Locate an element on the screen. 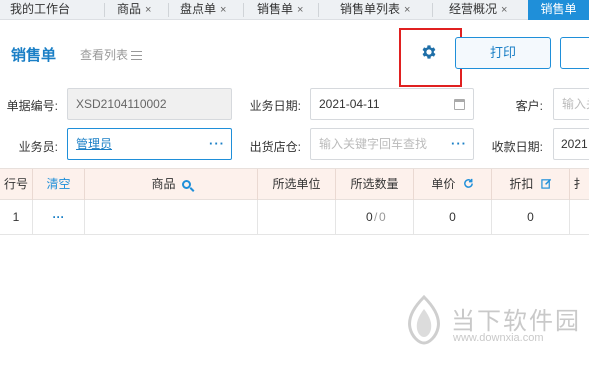 The image size is (589, 369). watermark-logo-icon is located at coordinates (424, 320).